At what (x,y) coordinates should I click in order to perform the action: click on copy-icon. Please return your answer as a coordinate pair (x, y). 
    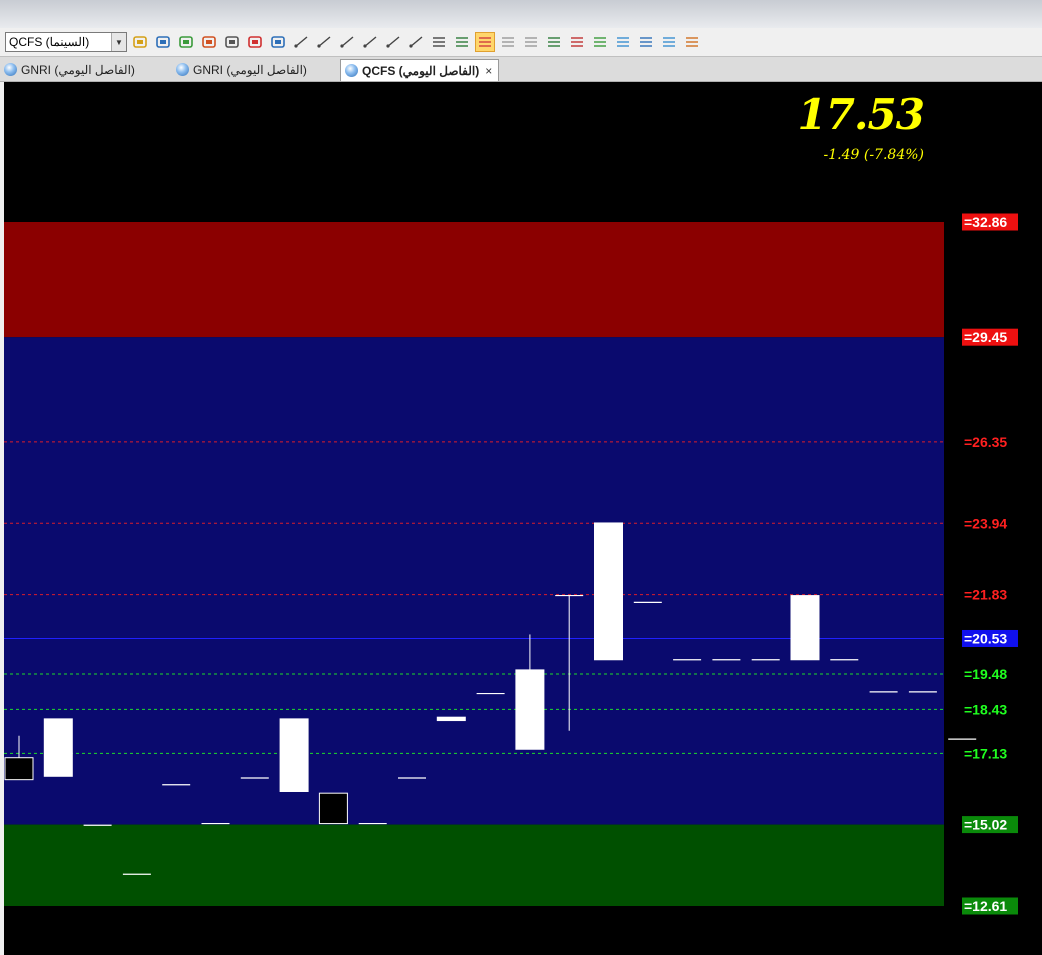
    Looking at the image, I should click on (531, 42).